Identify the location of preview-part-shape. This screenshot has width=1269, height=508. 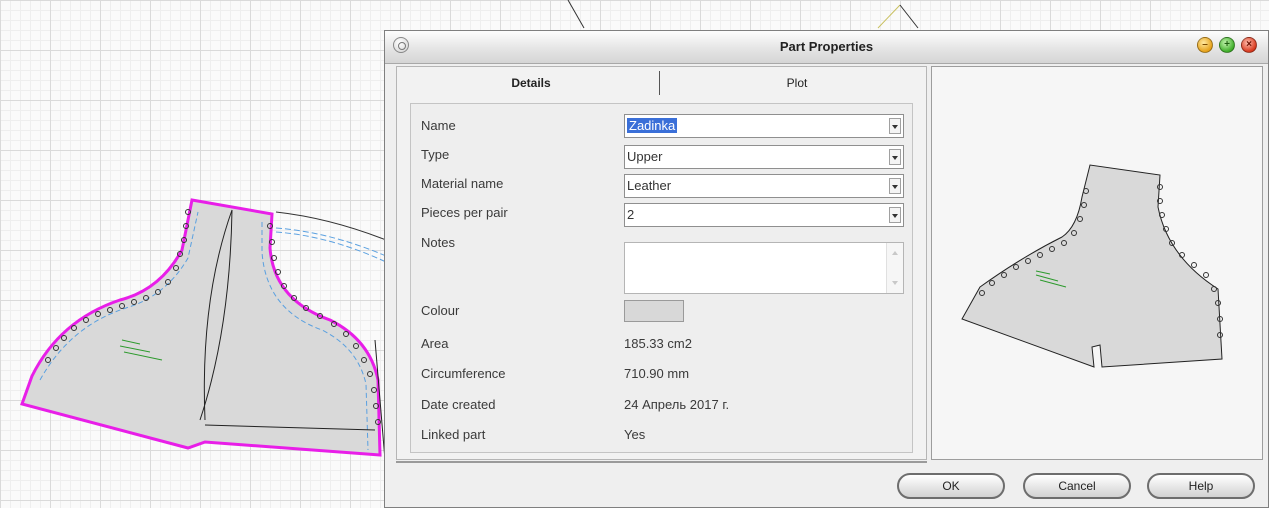
(1092, 266).